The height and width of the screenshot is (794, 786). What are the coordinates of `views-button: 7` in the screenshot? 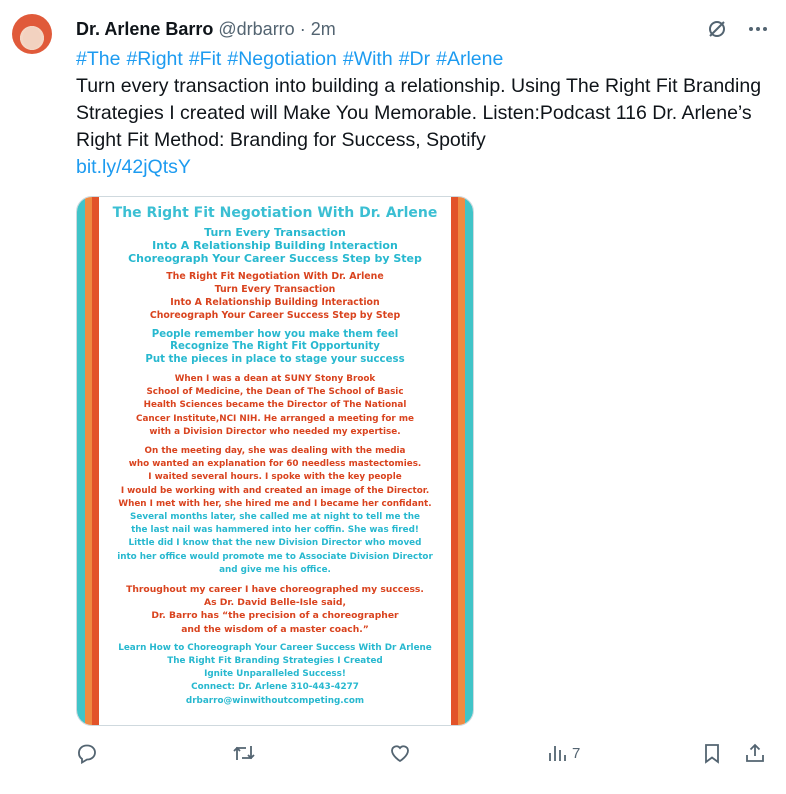 It's located at (563, 753).